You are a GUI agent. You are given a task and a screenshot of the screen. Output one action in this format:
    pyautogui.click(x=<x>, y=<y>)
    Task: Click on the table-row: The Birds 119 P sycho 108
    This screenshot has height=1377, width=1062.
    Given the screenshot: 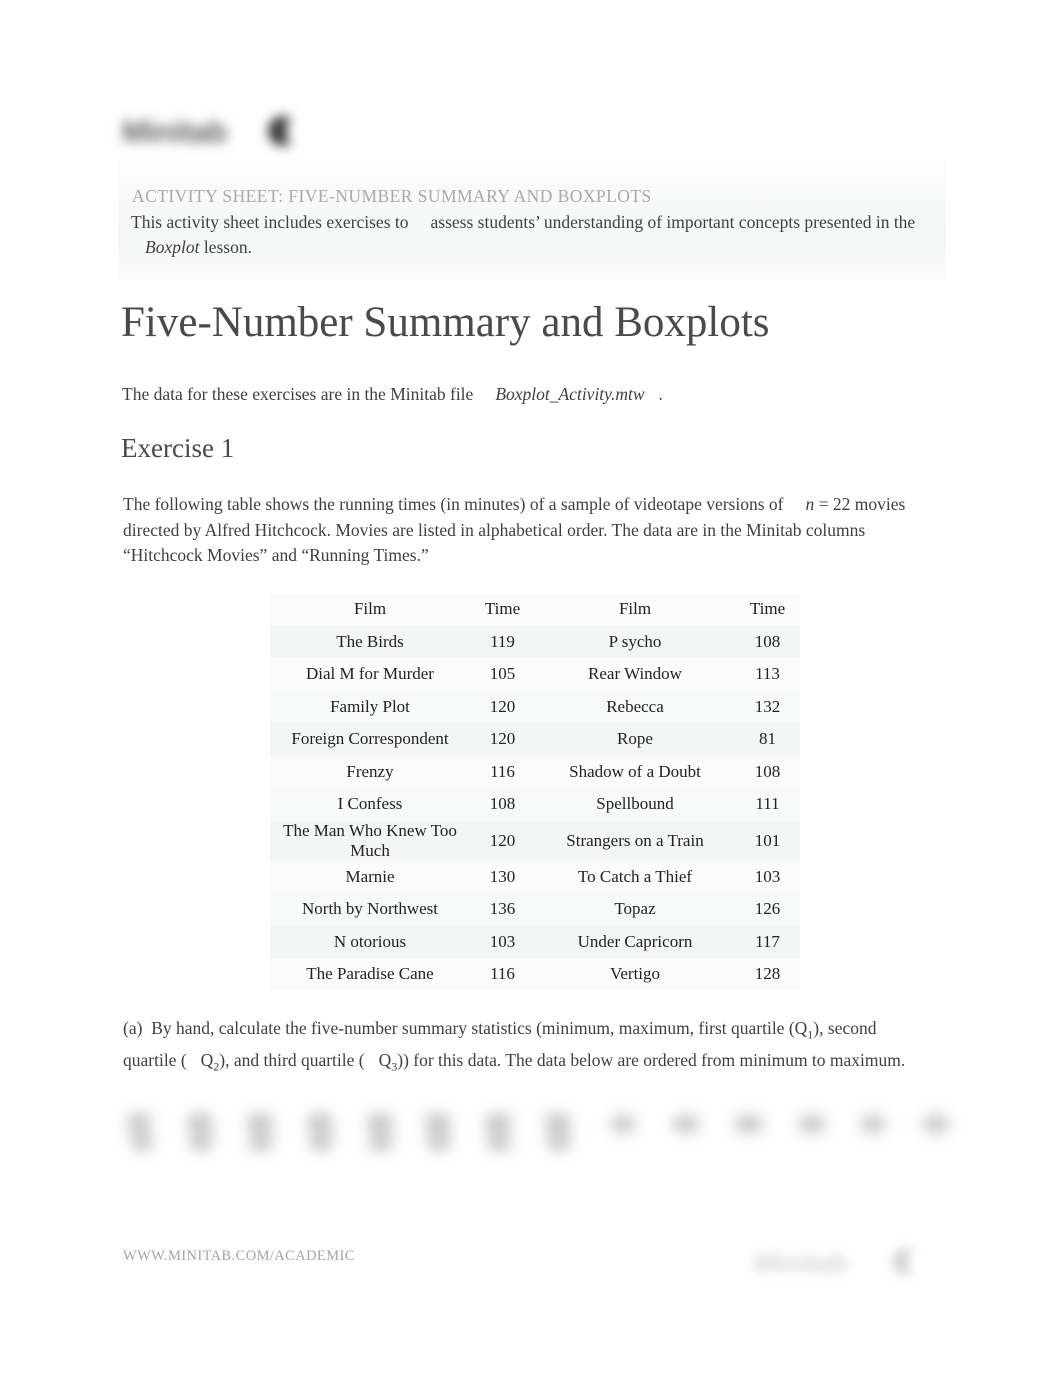 What is the action you would take?
    pyautogui.click(x=535, y=641)
    